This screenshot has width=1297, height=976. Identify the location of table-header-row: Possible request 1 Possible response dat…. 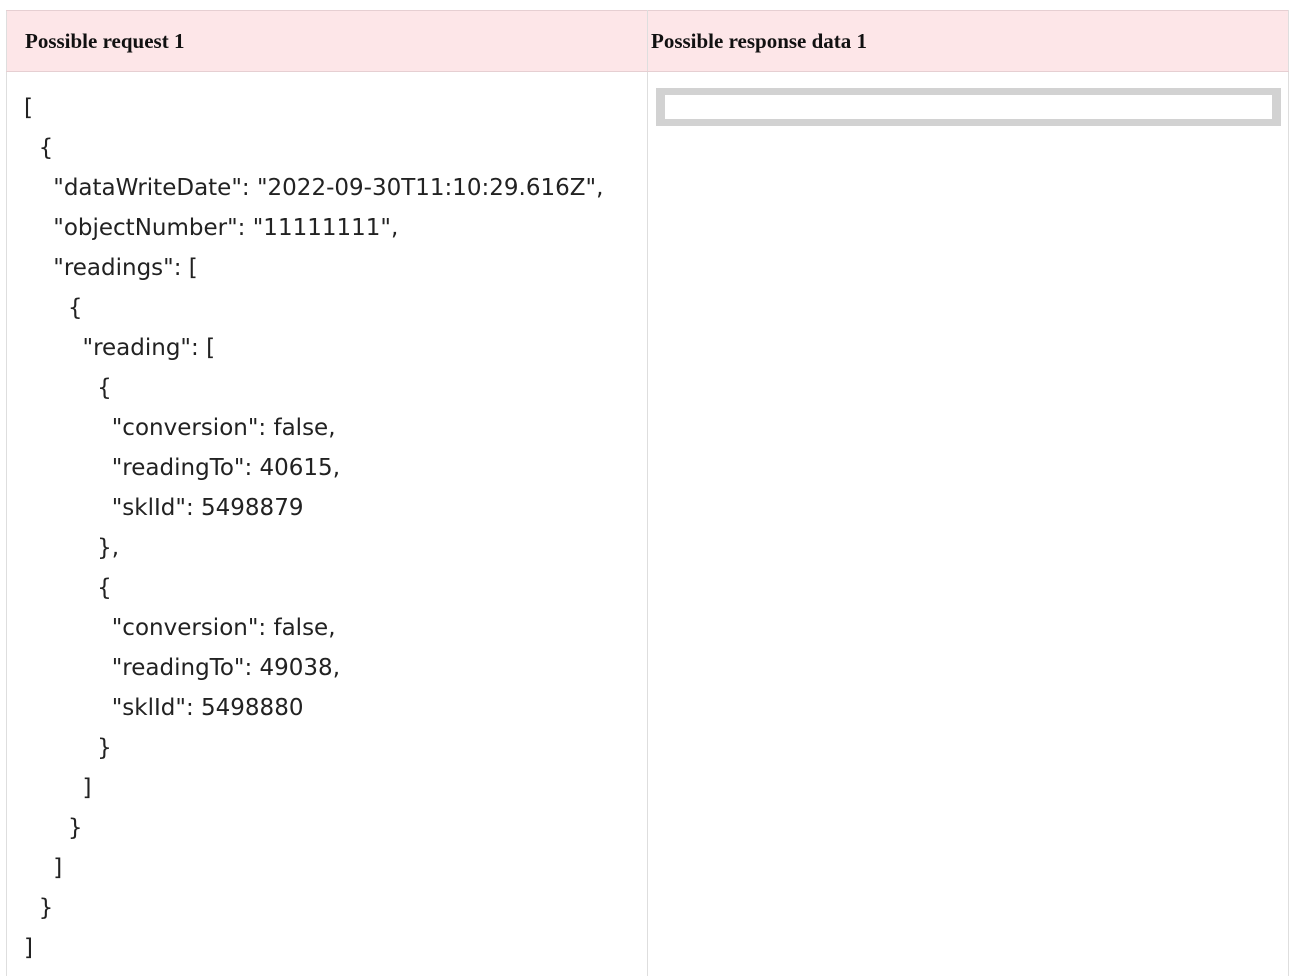
(647, 41).